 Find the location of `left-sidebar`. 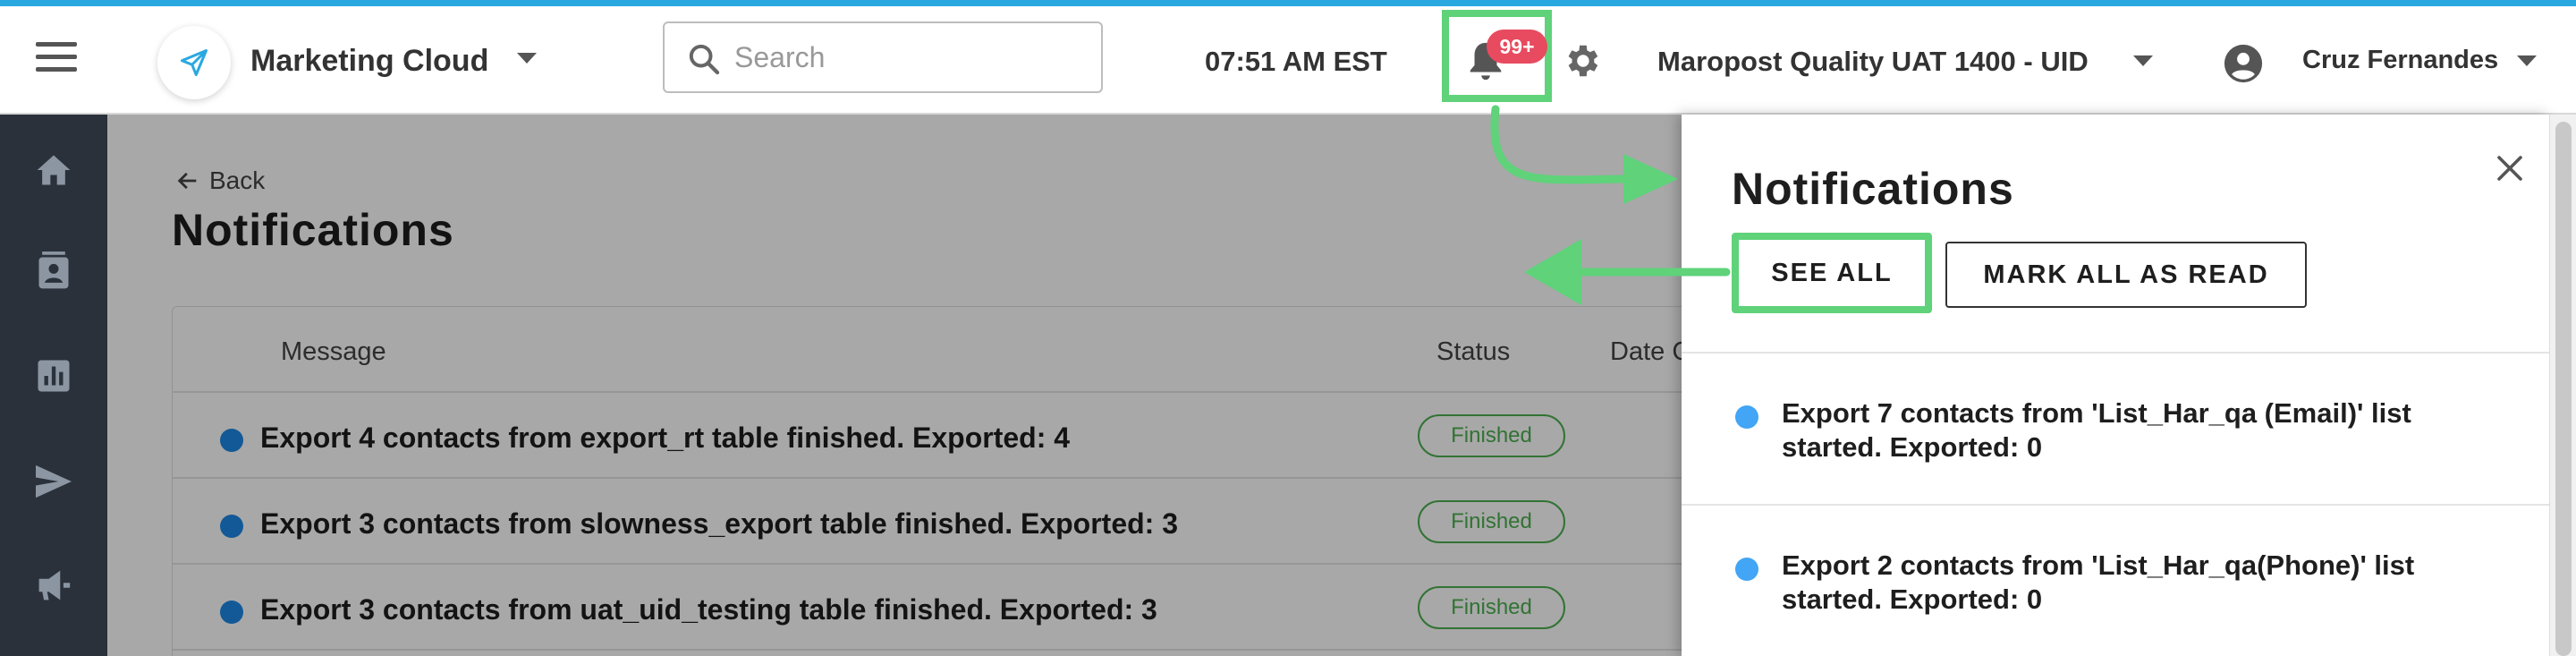

left-sidebar is located at coordinates (53, 385).